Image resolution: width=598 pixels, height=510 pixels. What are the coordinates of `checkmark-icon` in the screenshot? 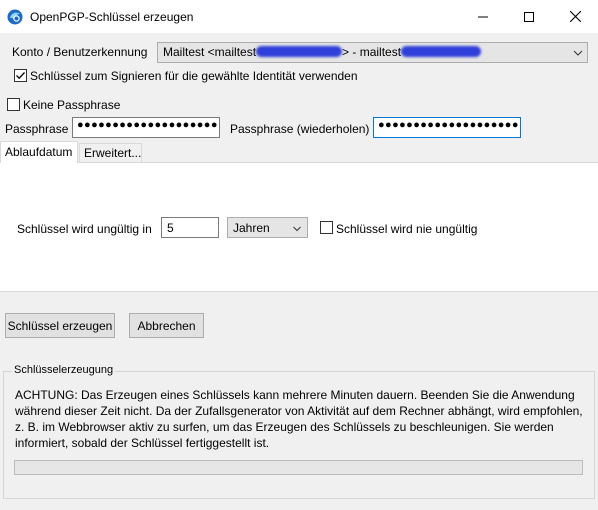 It's located at (20, 76).